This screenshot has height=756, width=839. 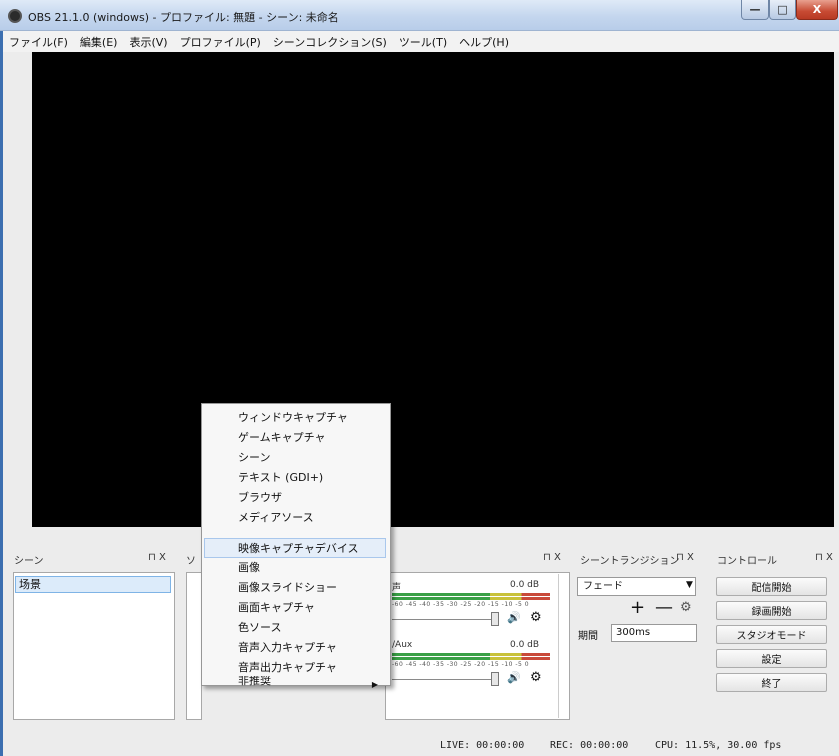 I want to click on menu-item-browser: ブラウザ, so click(x=296, y=498).